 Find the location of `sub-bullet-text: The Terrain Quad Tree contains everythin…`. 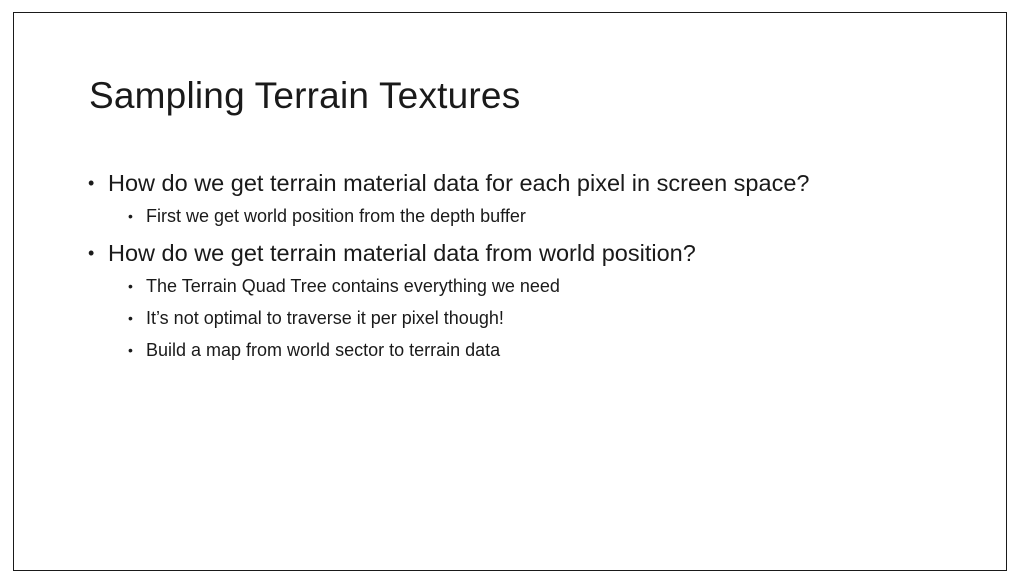

sub-bullet-text: The Terrain Quad Tree contains everythin… is located at coordinates (353, 286).